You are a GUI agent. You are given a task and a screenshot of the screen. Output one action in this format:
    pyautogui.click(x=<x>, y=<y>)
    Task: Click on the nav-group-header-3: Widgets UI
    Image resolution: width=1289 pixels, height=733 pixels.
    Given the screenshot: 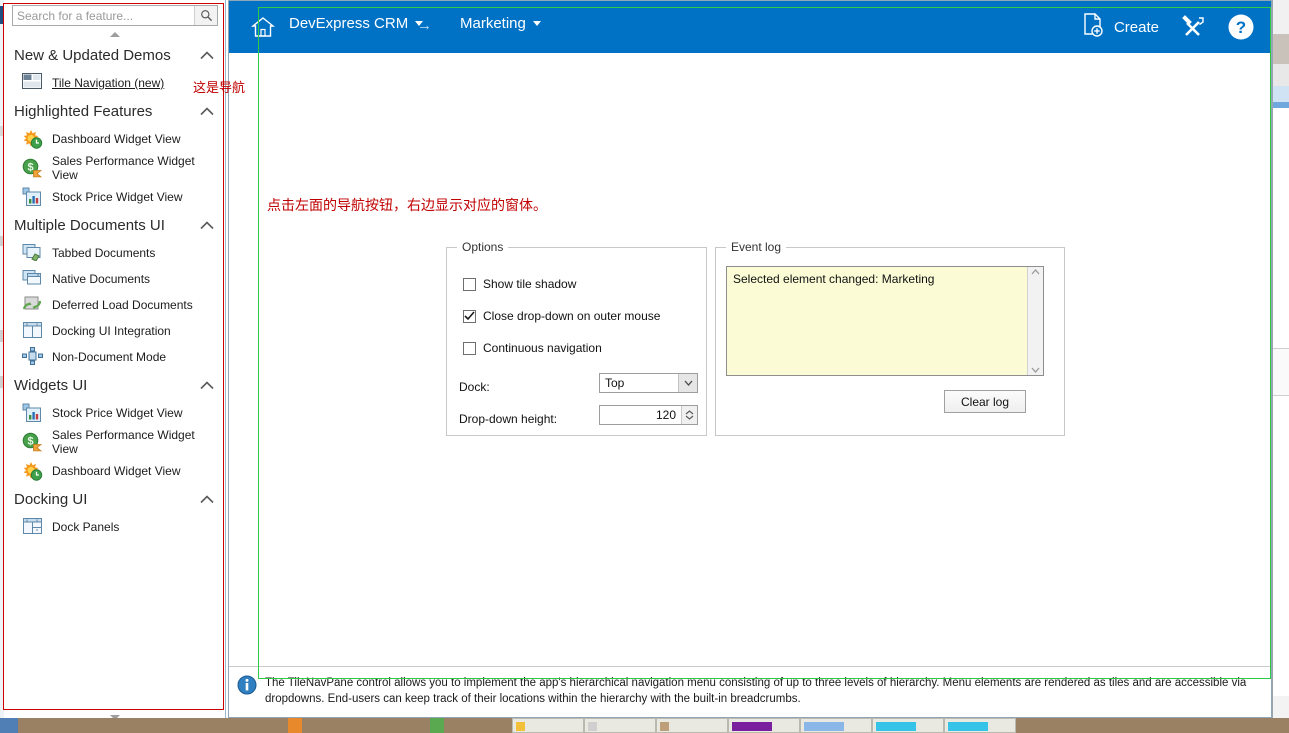 What is the action you would take?
    pyautogui.click(x=114, y=385)
    